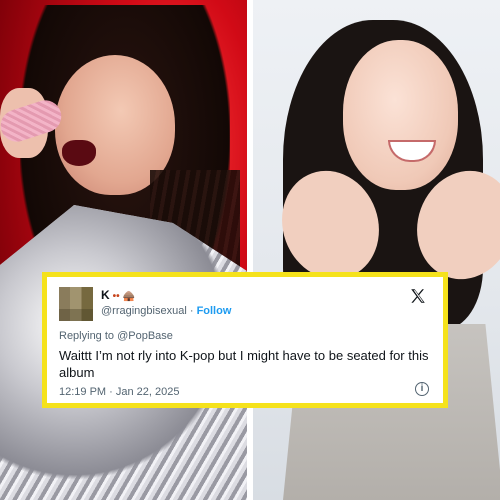  Describe the element at coordinates (422, 389) in the screenshot. I see `info-icon: i` at that location.